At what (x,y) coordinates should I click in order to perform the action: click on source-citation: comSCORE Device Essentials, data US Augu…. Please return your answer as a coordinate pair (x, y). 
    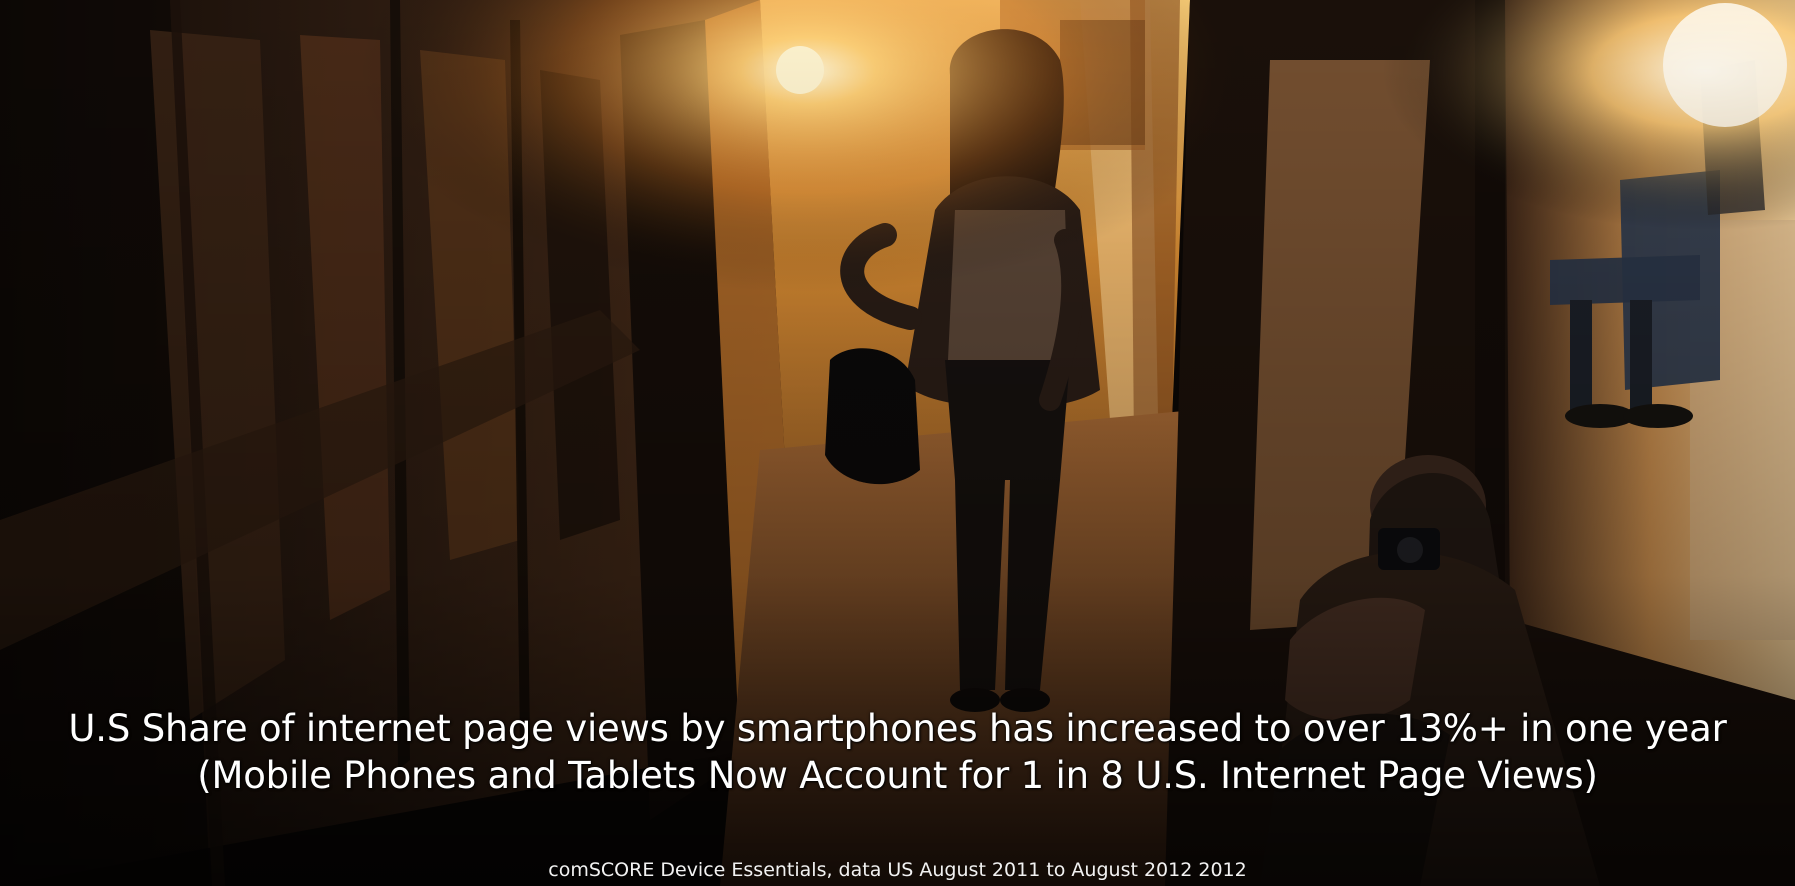
    Looking at the image, I should click on (897, 870).